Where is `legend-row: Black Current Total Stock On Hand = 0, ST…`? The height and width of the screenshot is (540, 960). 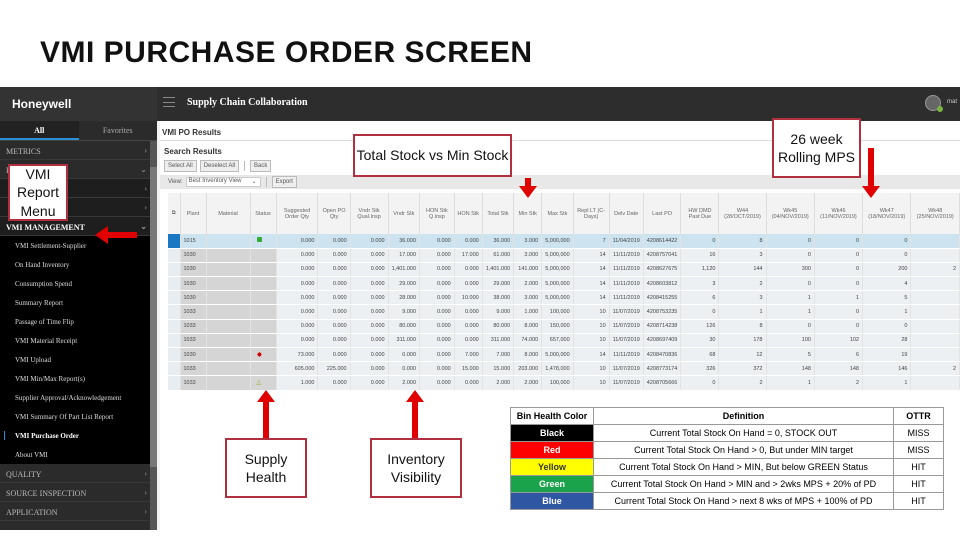 legend-row: Black Current Total Stock On Hand = 0, ST… is located at coordinates (727, 433).